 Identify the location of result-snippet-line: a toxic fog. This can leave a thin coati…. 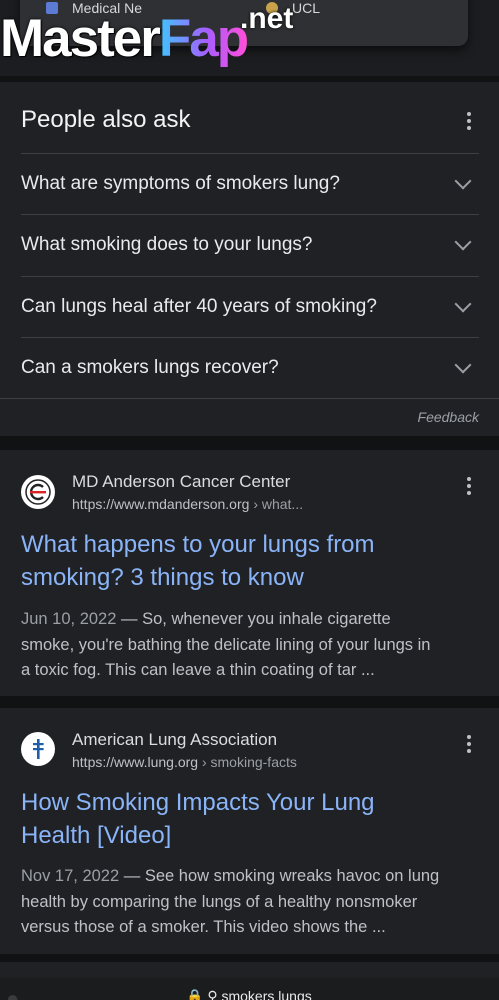
(198, 670).